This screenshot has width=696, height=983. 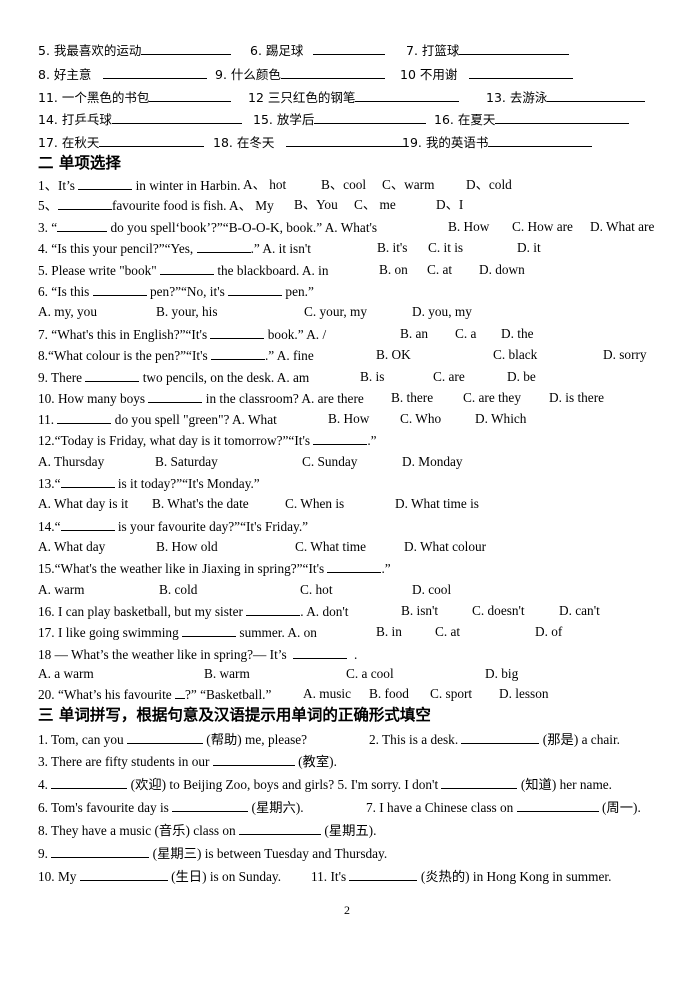 I want to click on option-c: C. it is, so click(x=445, y=248).